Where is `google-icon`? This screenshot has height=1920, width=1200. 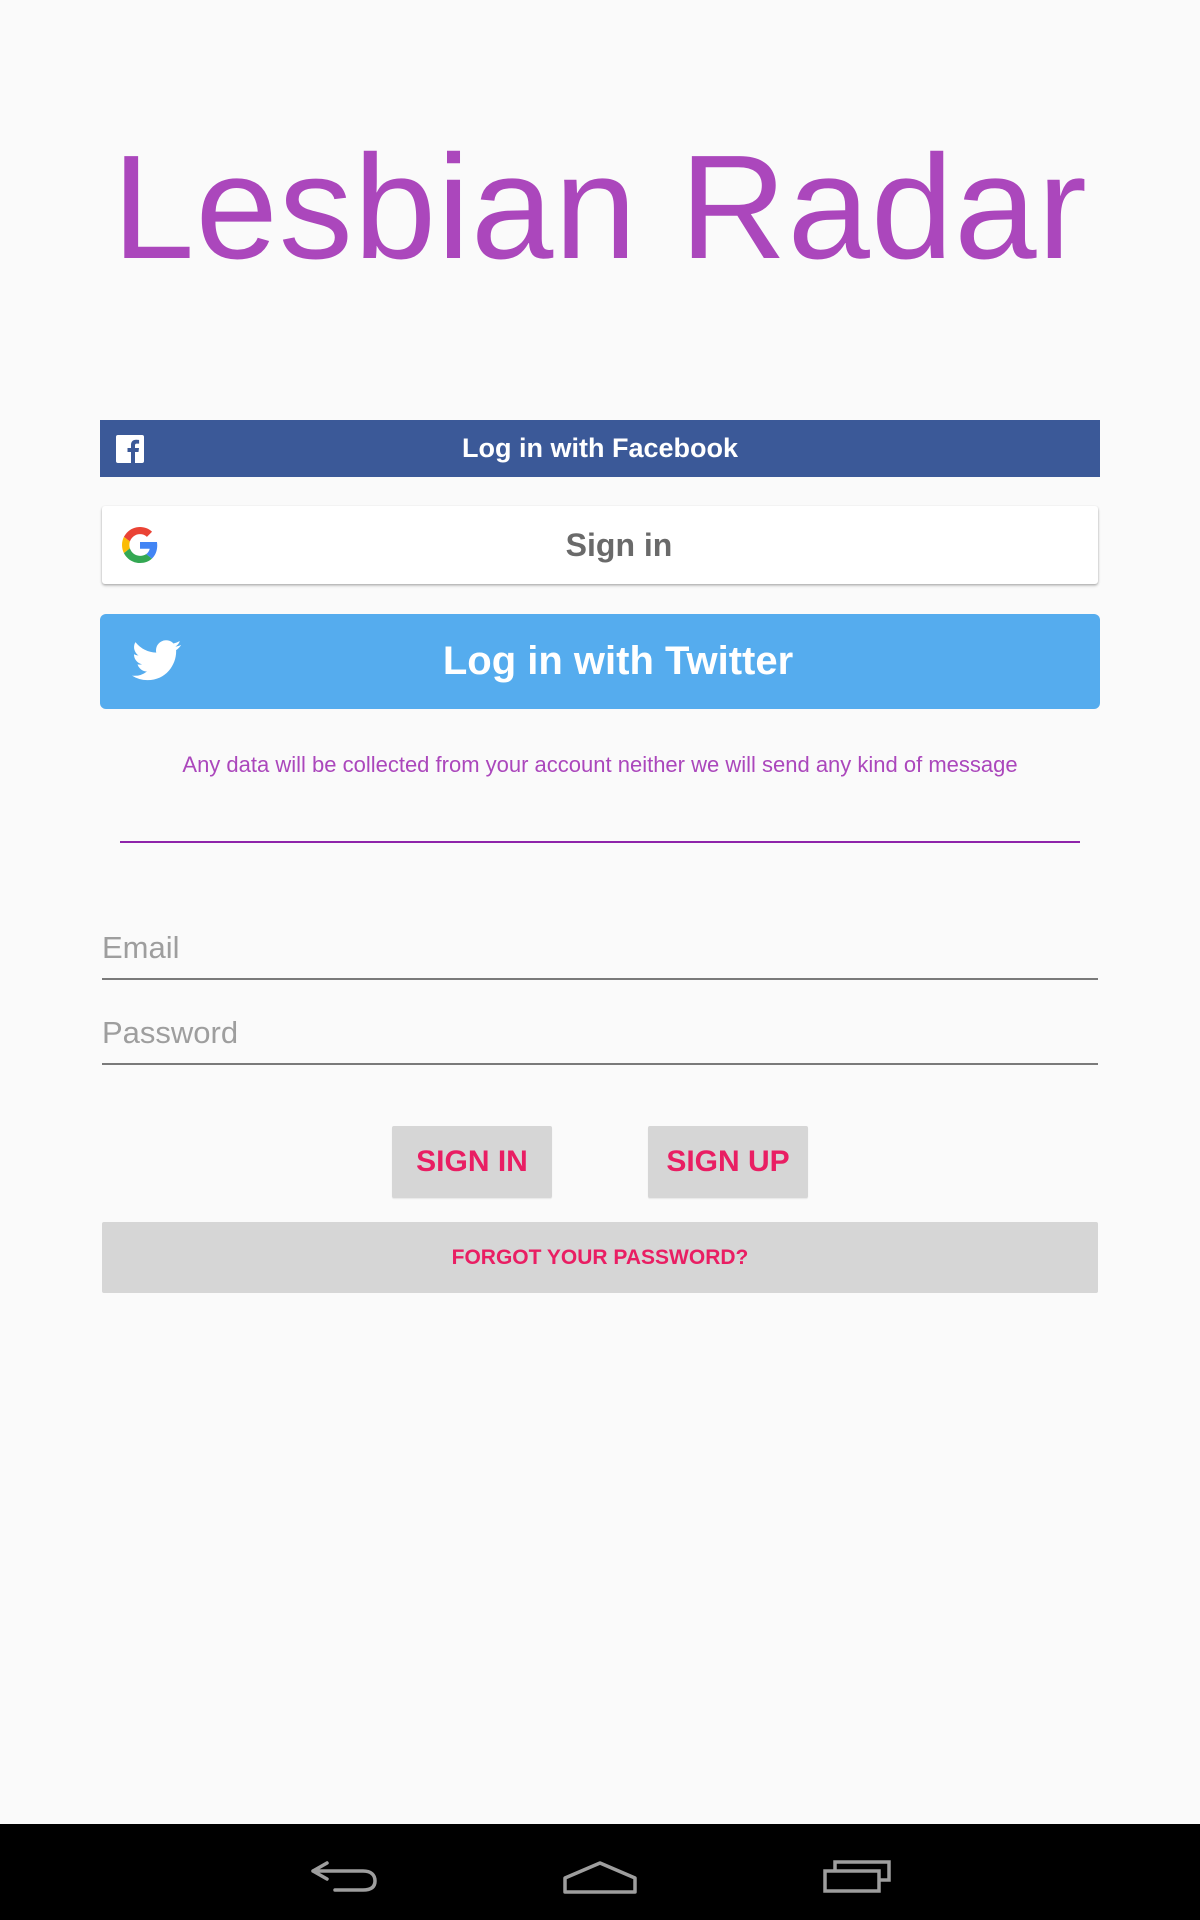 google-icon is located at coordinates (140, 545).